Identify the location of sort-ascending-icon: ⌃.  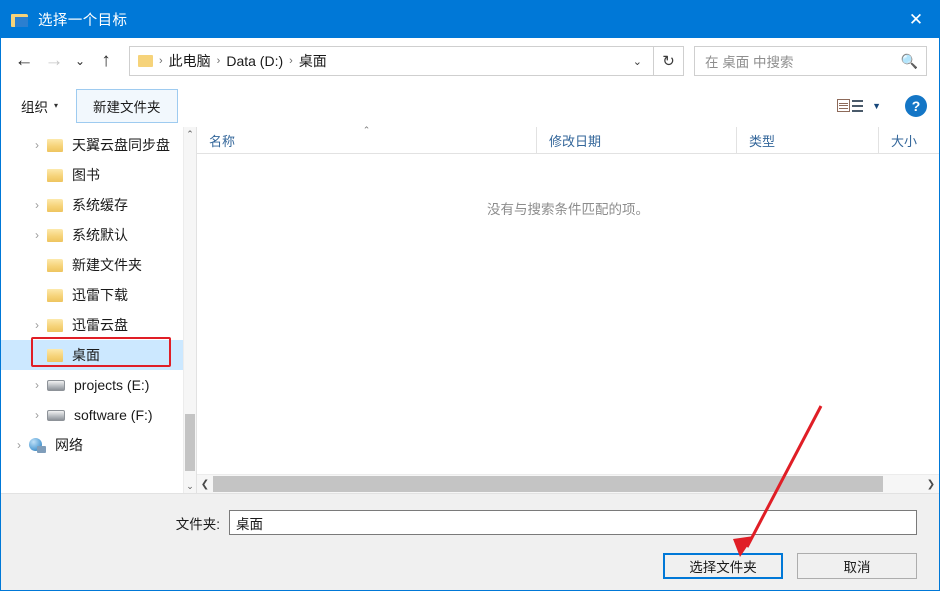
(366, 130).